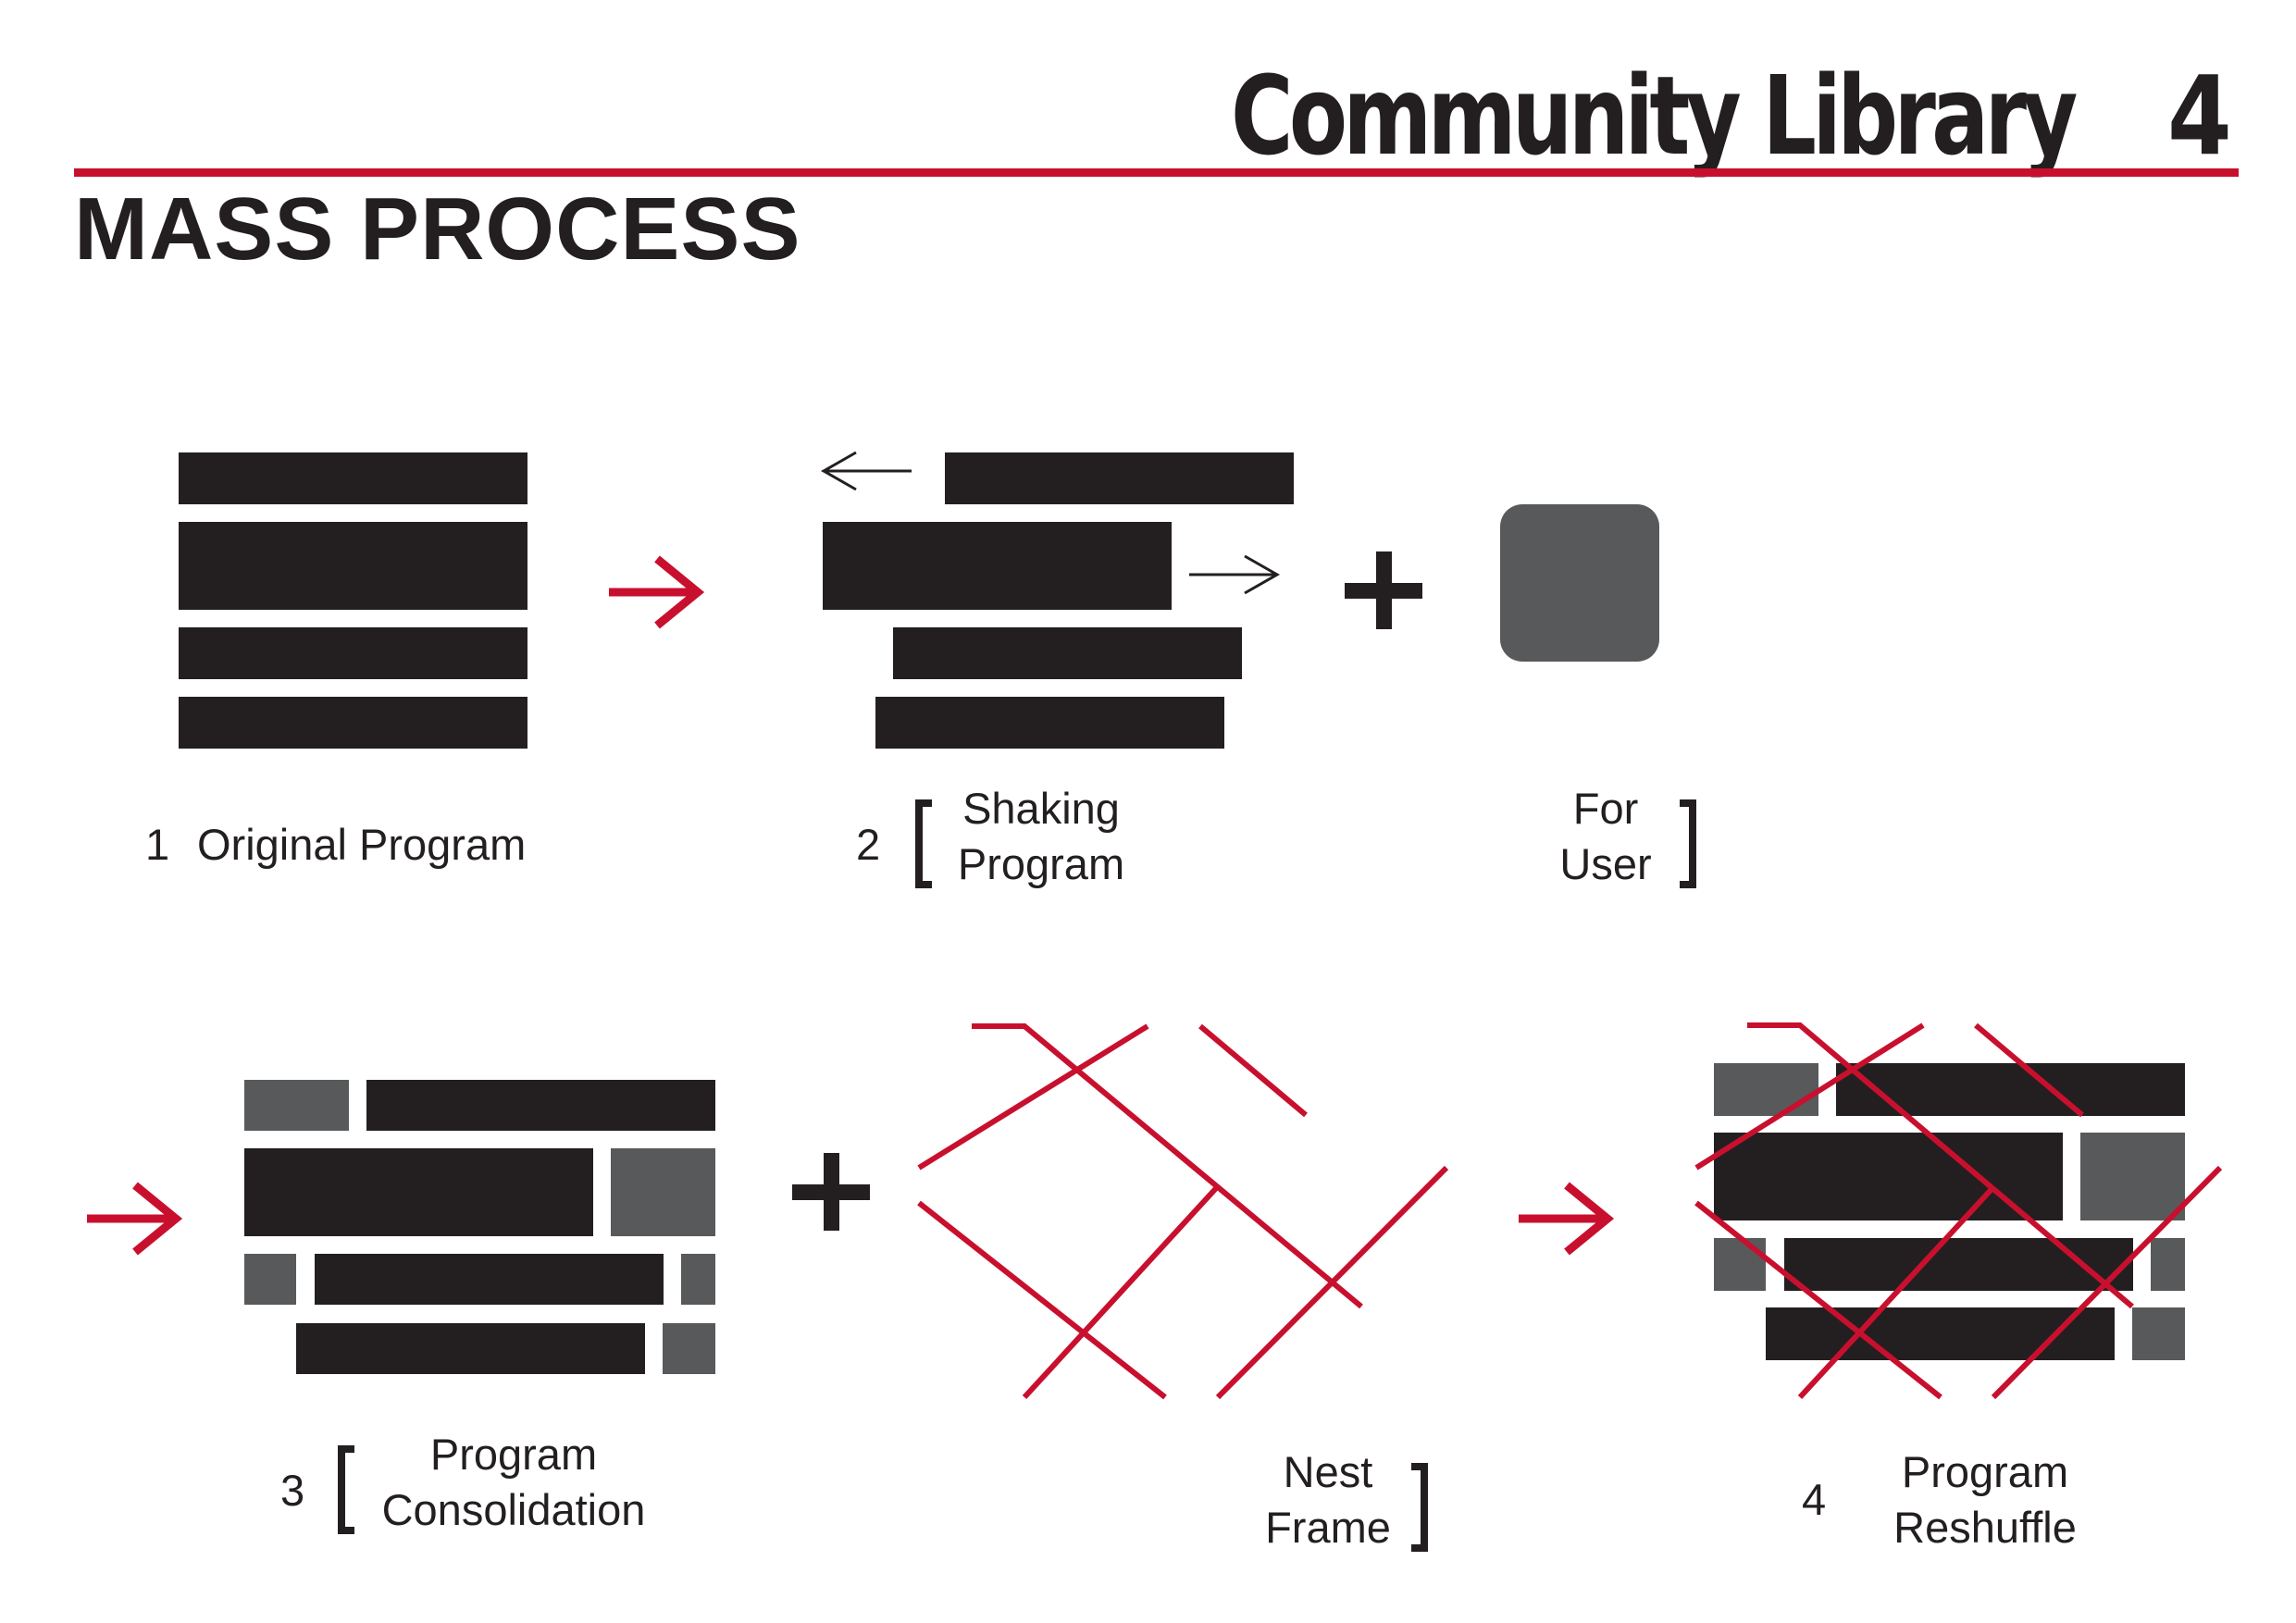 The height and width of the screenshot is (1623, 2296). I want to click on step-2-label-line1: Shaking, so click(1041, 808).